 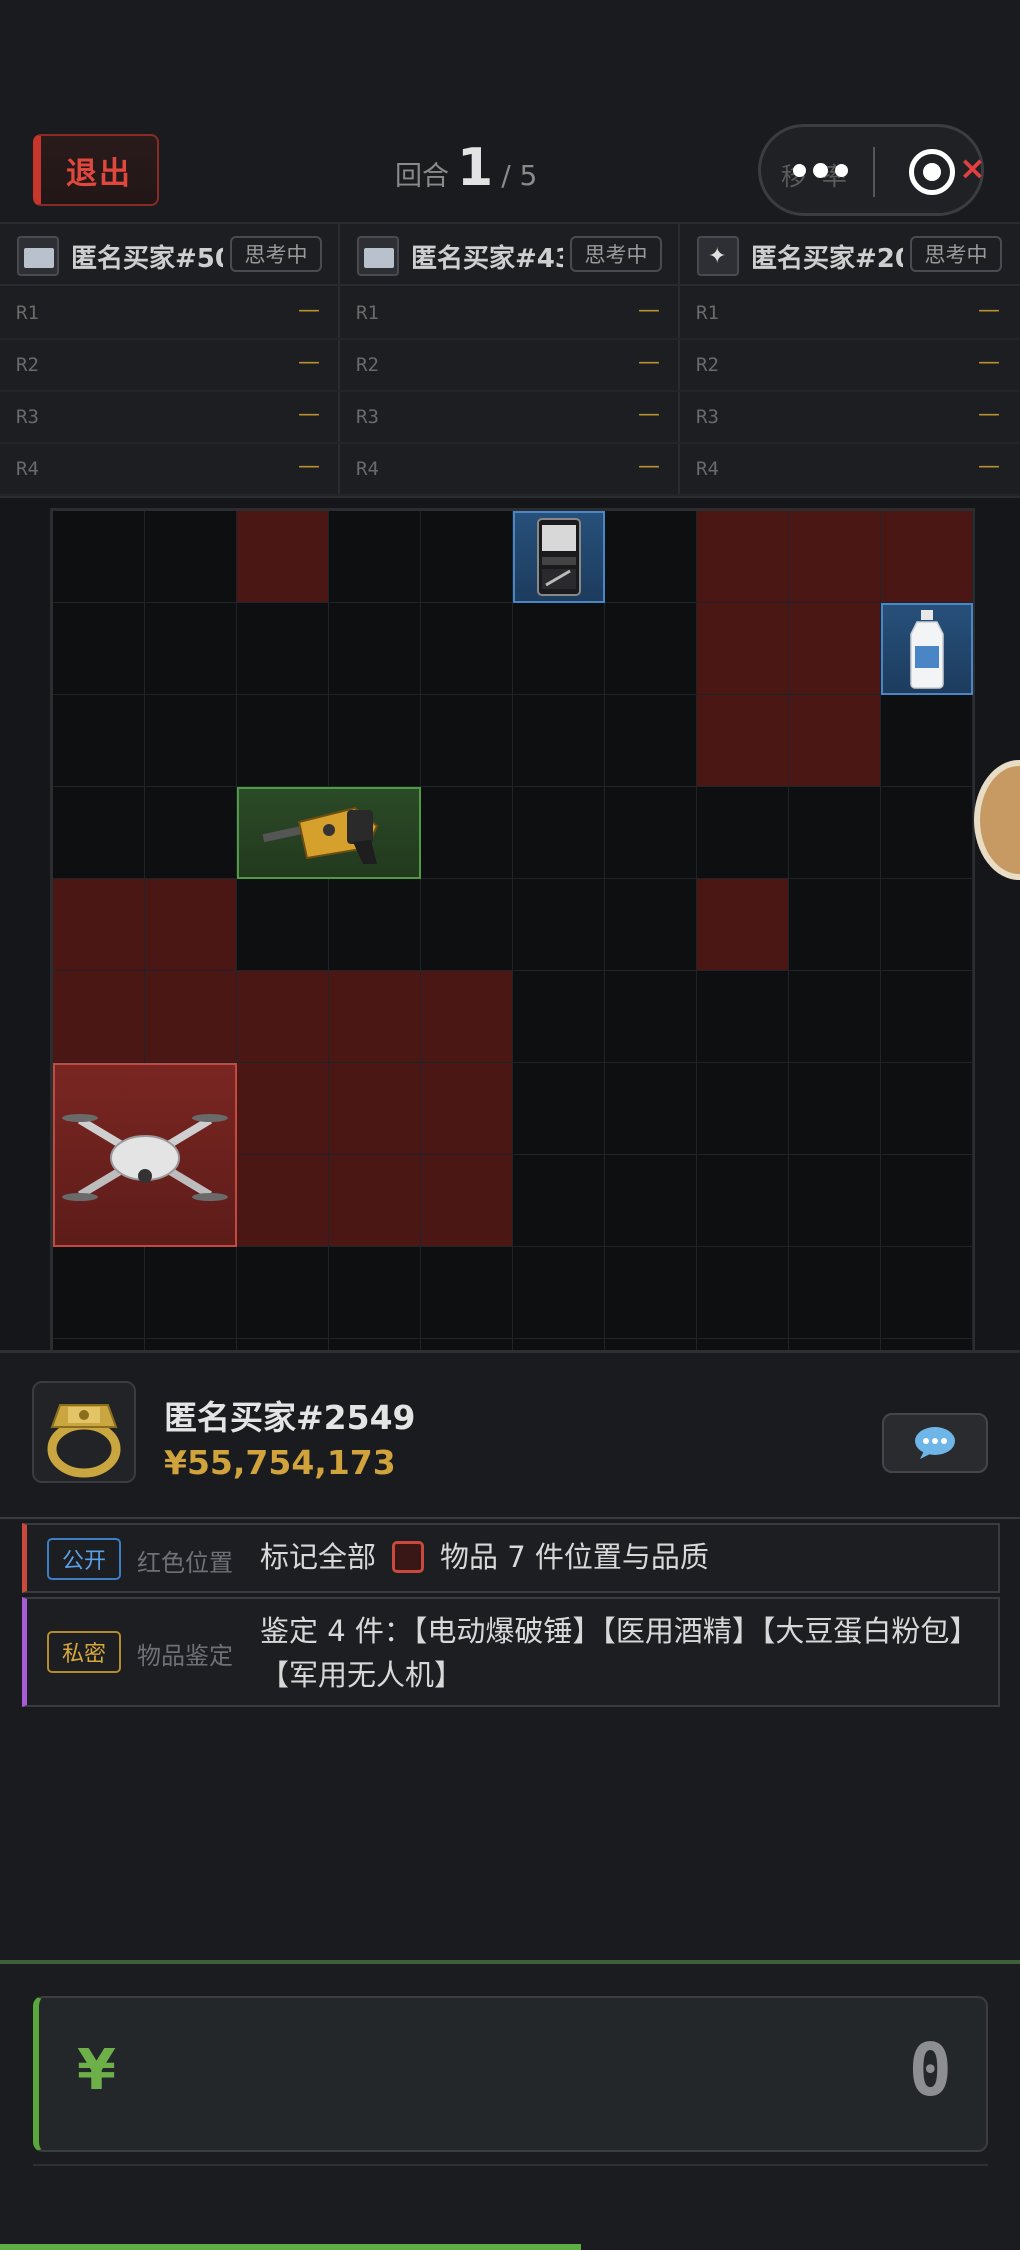 I want to click on currency-symbol: ¥, so click(x=96, y=2070).